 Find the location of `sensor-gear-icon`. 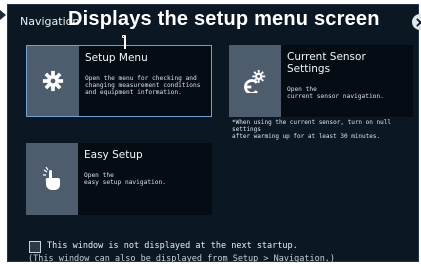

sensor-gear-icon is located at coordinates (255, 81).